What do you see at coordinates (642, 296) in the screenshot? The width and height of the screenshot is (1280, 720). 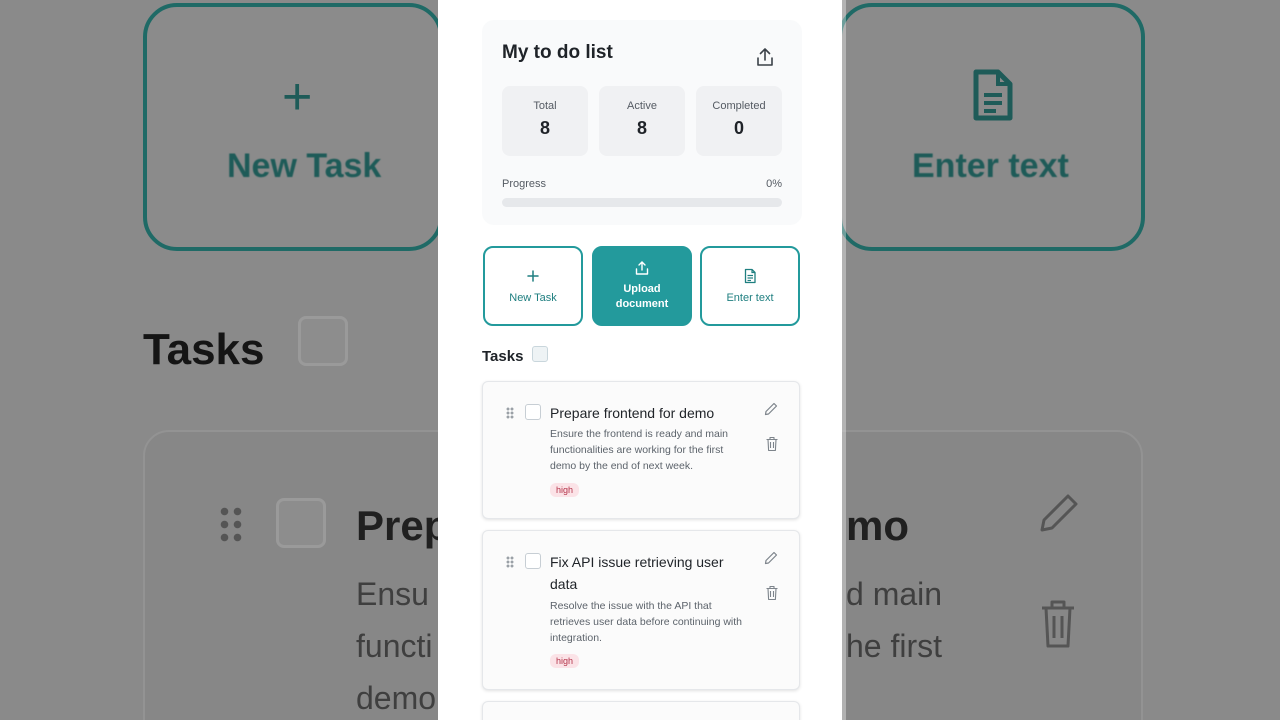 I see `upload-document-label: Upload document` at bounding box center [642, 296].